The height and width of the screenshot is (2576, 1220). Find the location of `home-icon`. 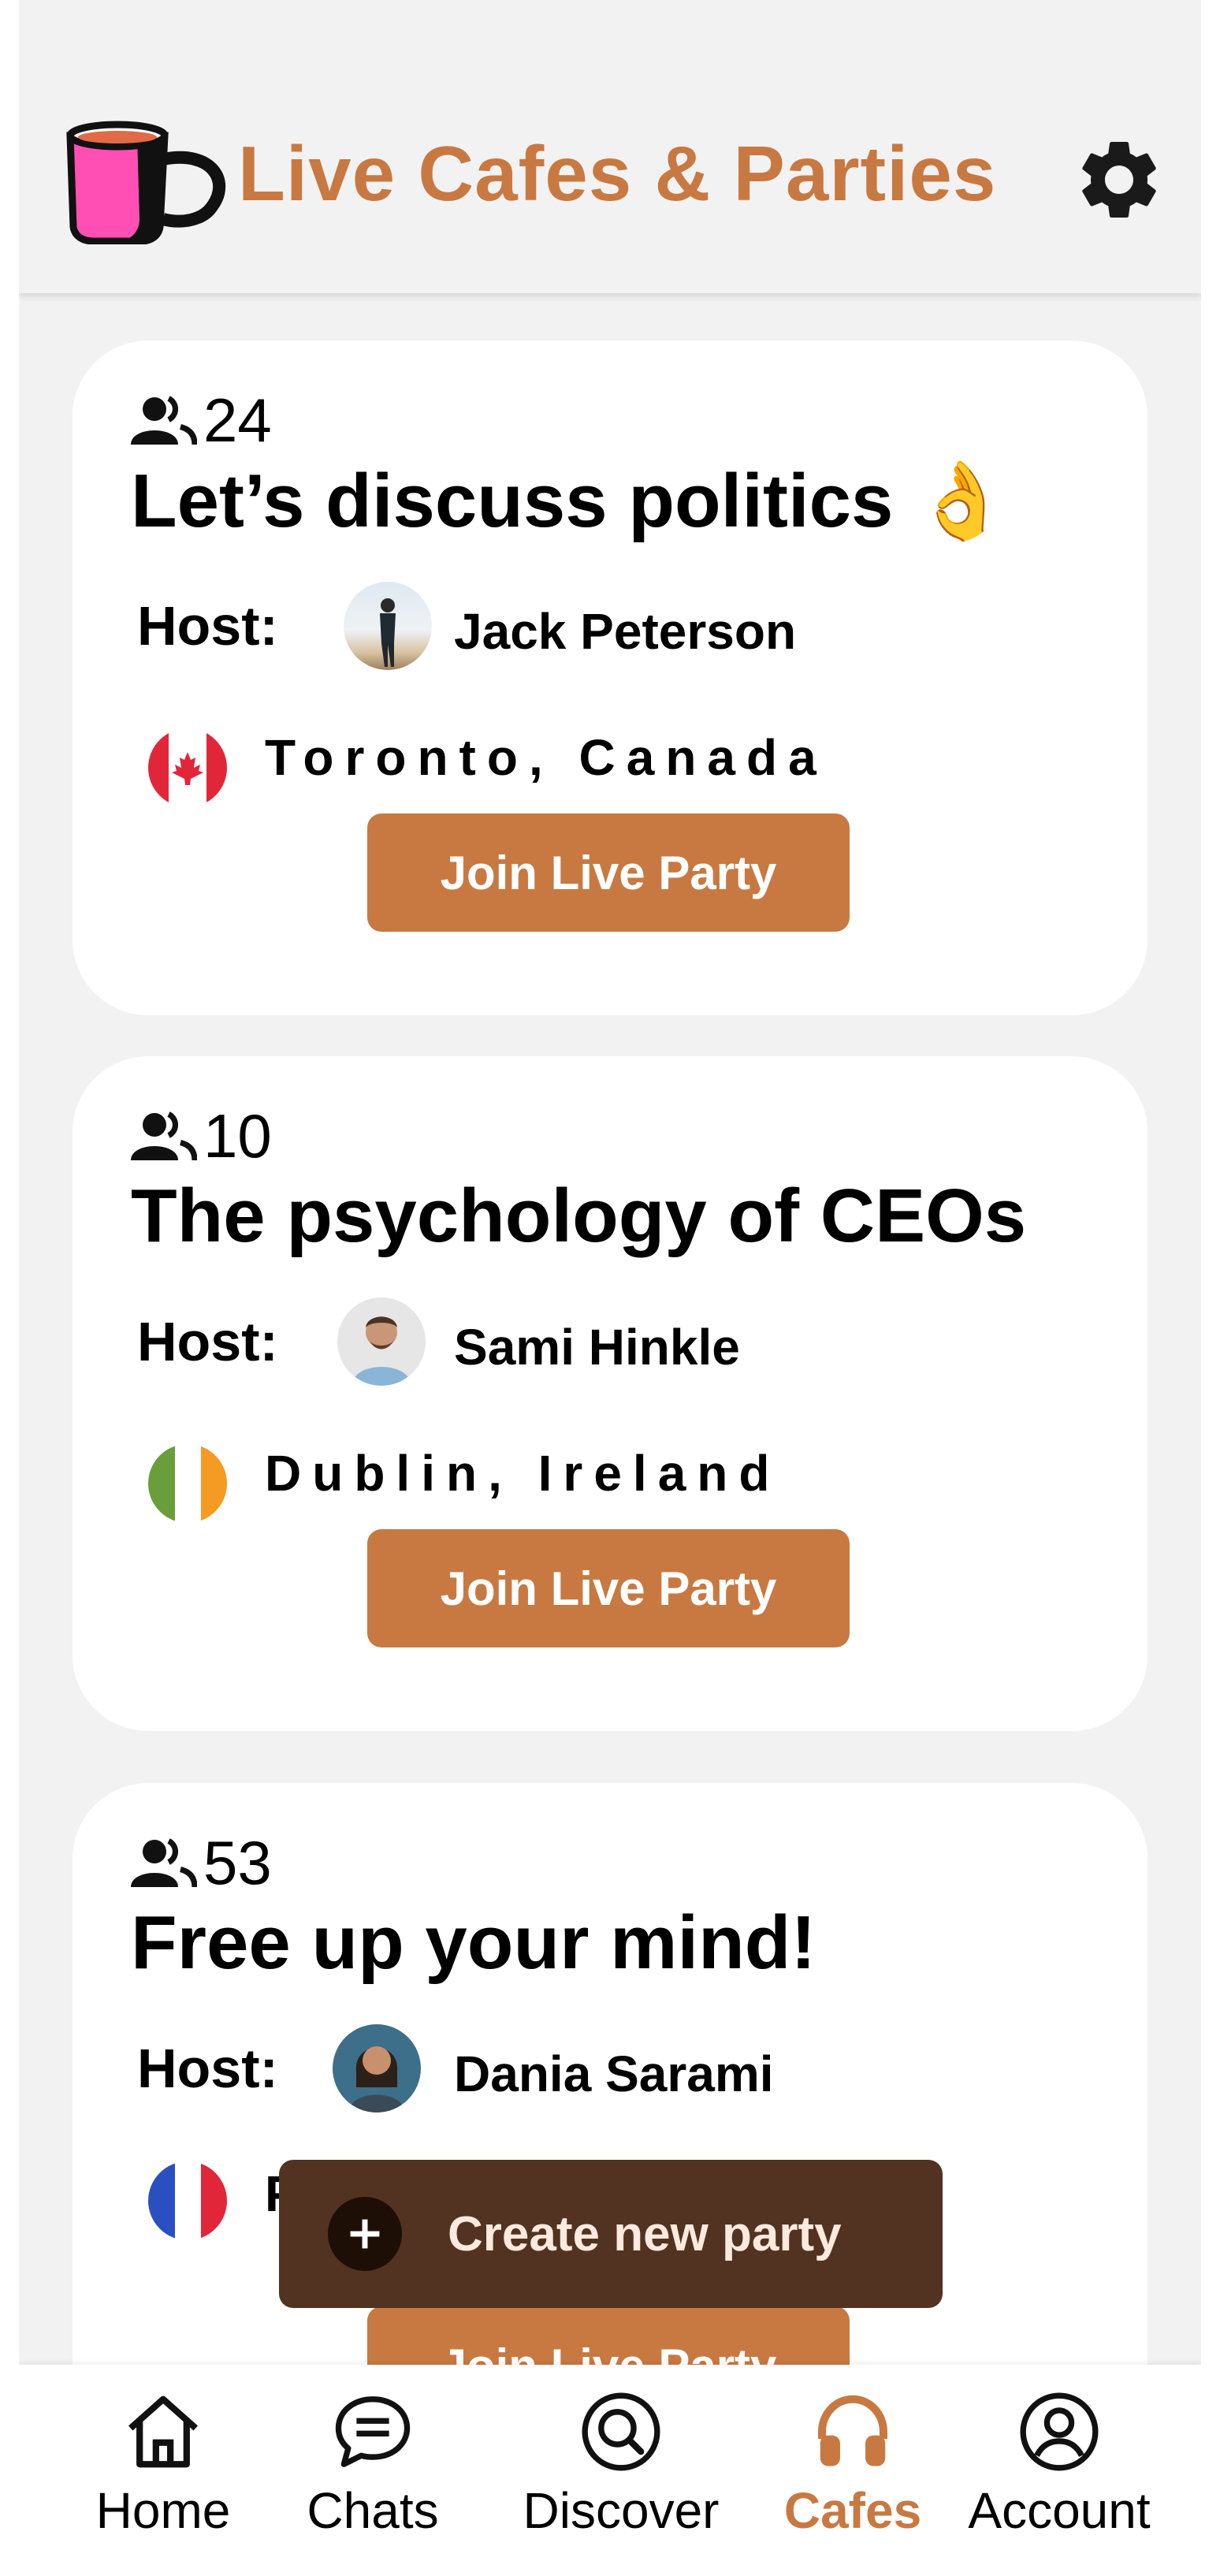

home-icon is located at coordinates (163, 2431).